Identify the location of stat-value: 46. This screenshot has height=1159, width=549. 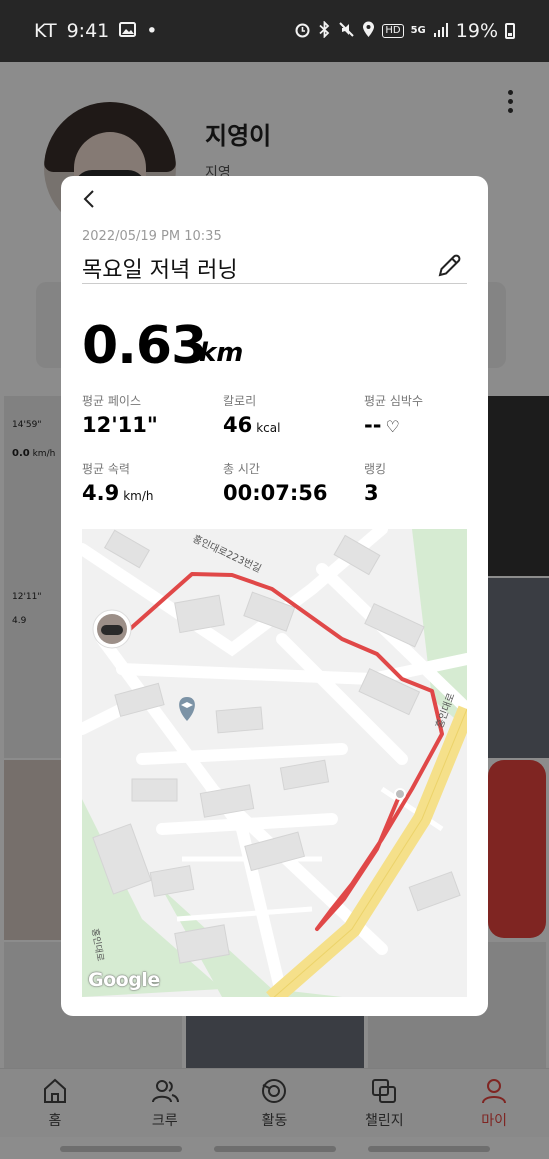
(238, 425).